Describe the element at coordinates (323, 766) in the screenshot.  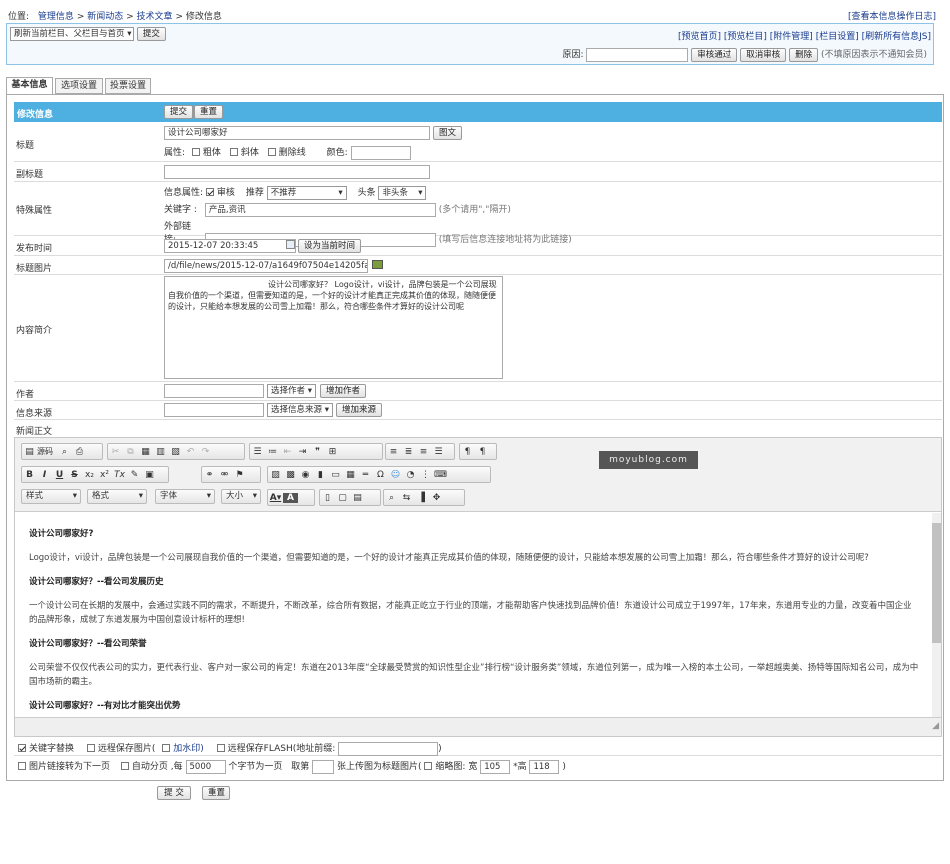
I see `take-index-input` at that location.